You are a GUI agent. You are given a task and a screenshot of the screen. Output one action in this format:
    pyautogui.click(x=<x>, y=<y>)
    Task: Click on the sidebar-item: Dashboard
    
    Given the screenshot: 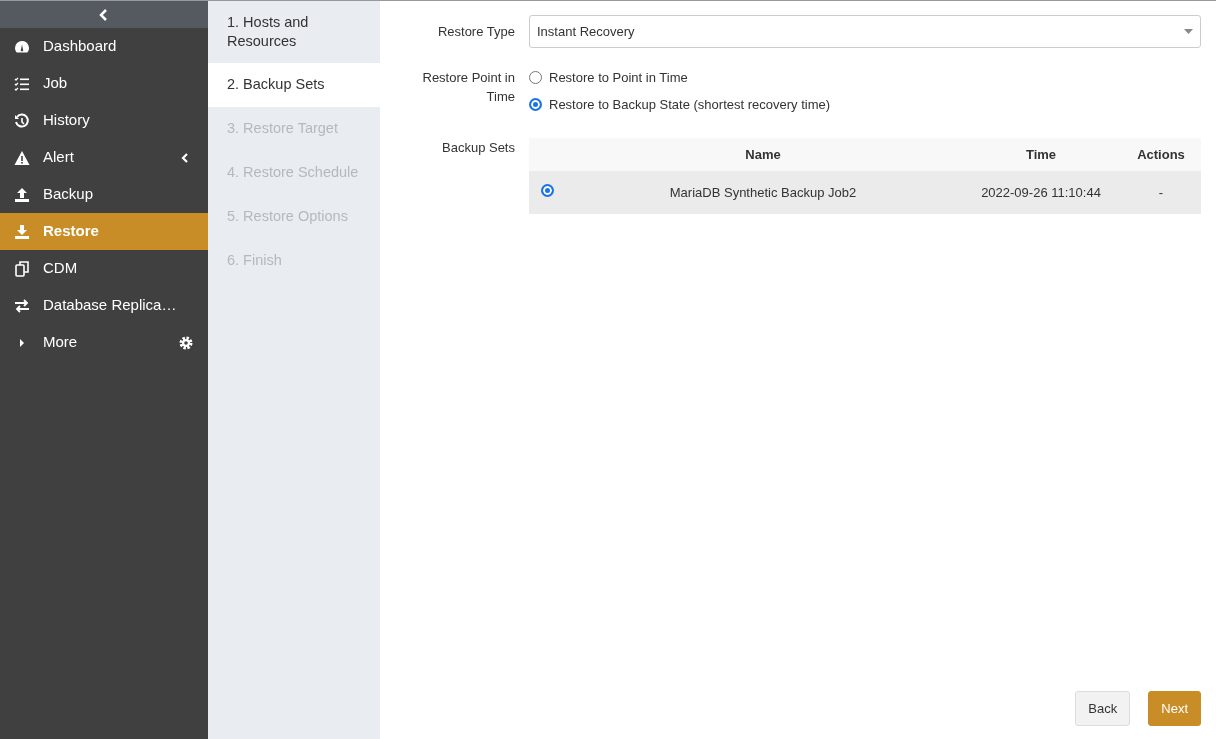 What is the action you would take?
    pyautogui.click(x=104, y=46)
    